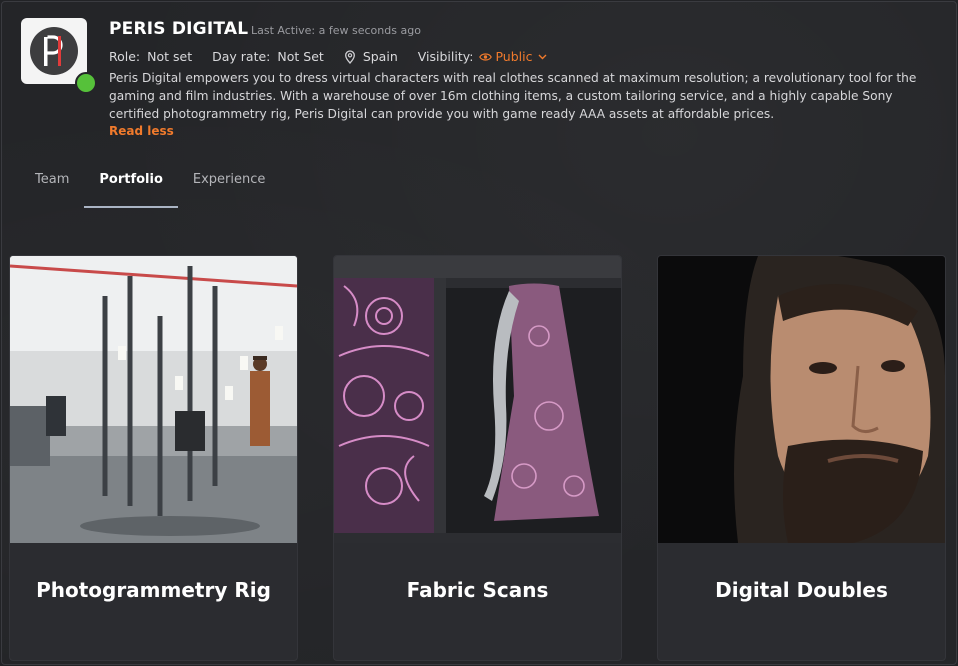  What do you see at coordinates (241, 56) in the screenshot?
I see `day-rate-label: Day rate:` at bounding box center [241, 56].